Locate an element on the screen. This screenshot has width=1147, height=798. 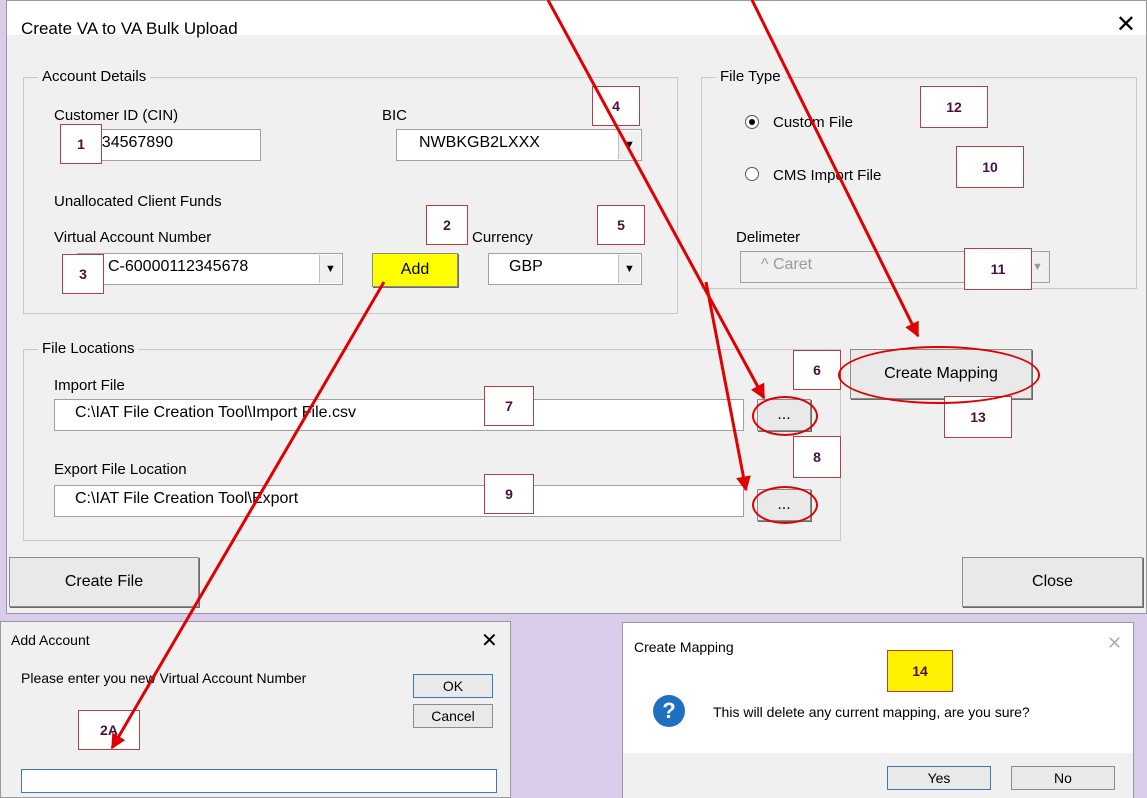
close-button: Close is located at coordinates (1052, 582).